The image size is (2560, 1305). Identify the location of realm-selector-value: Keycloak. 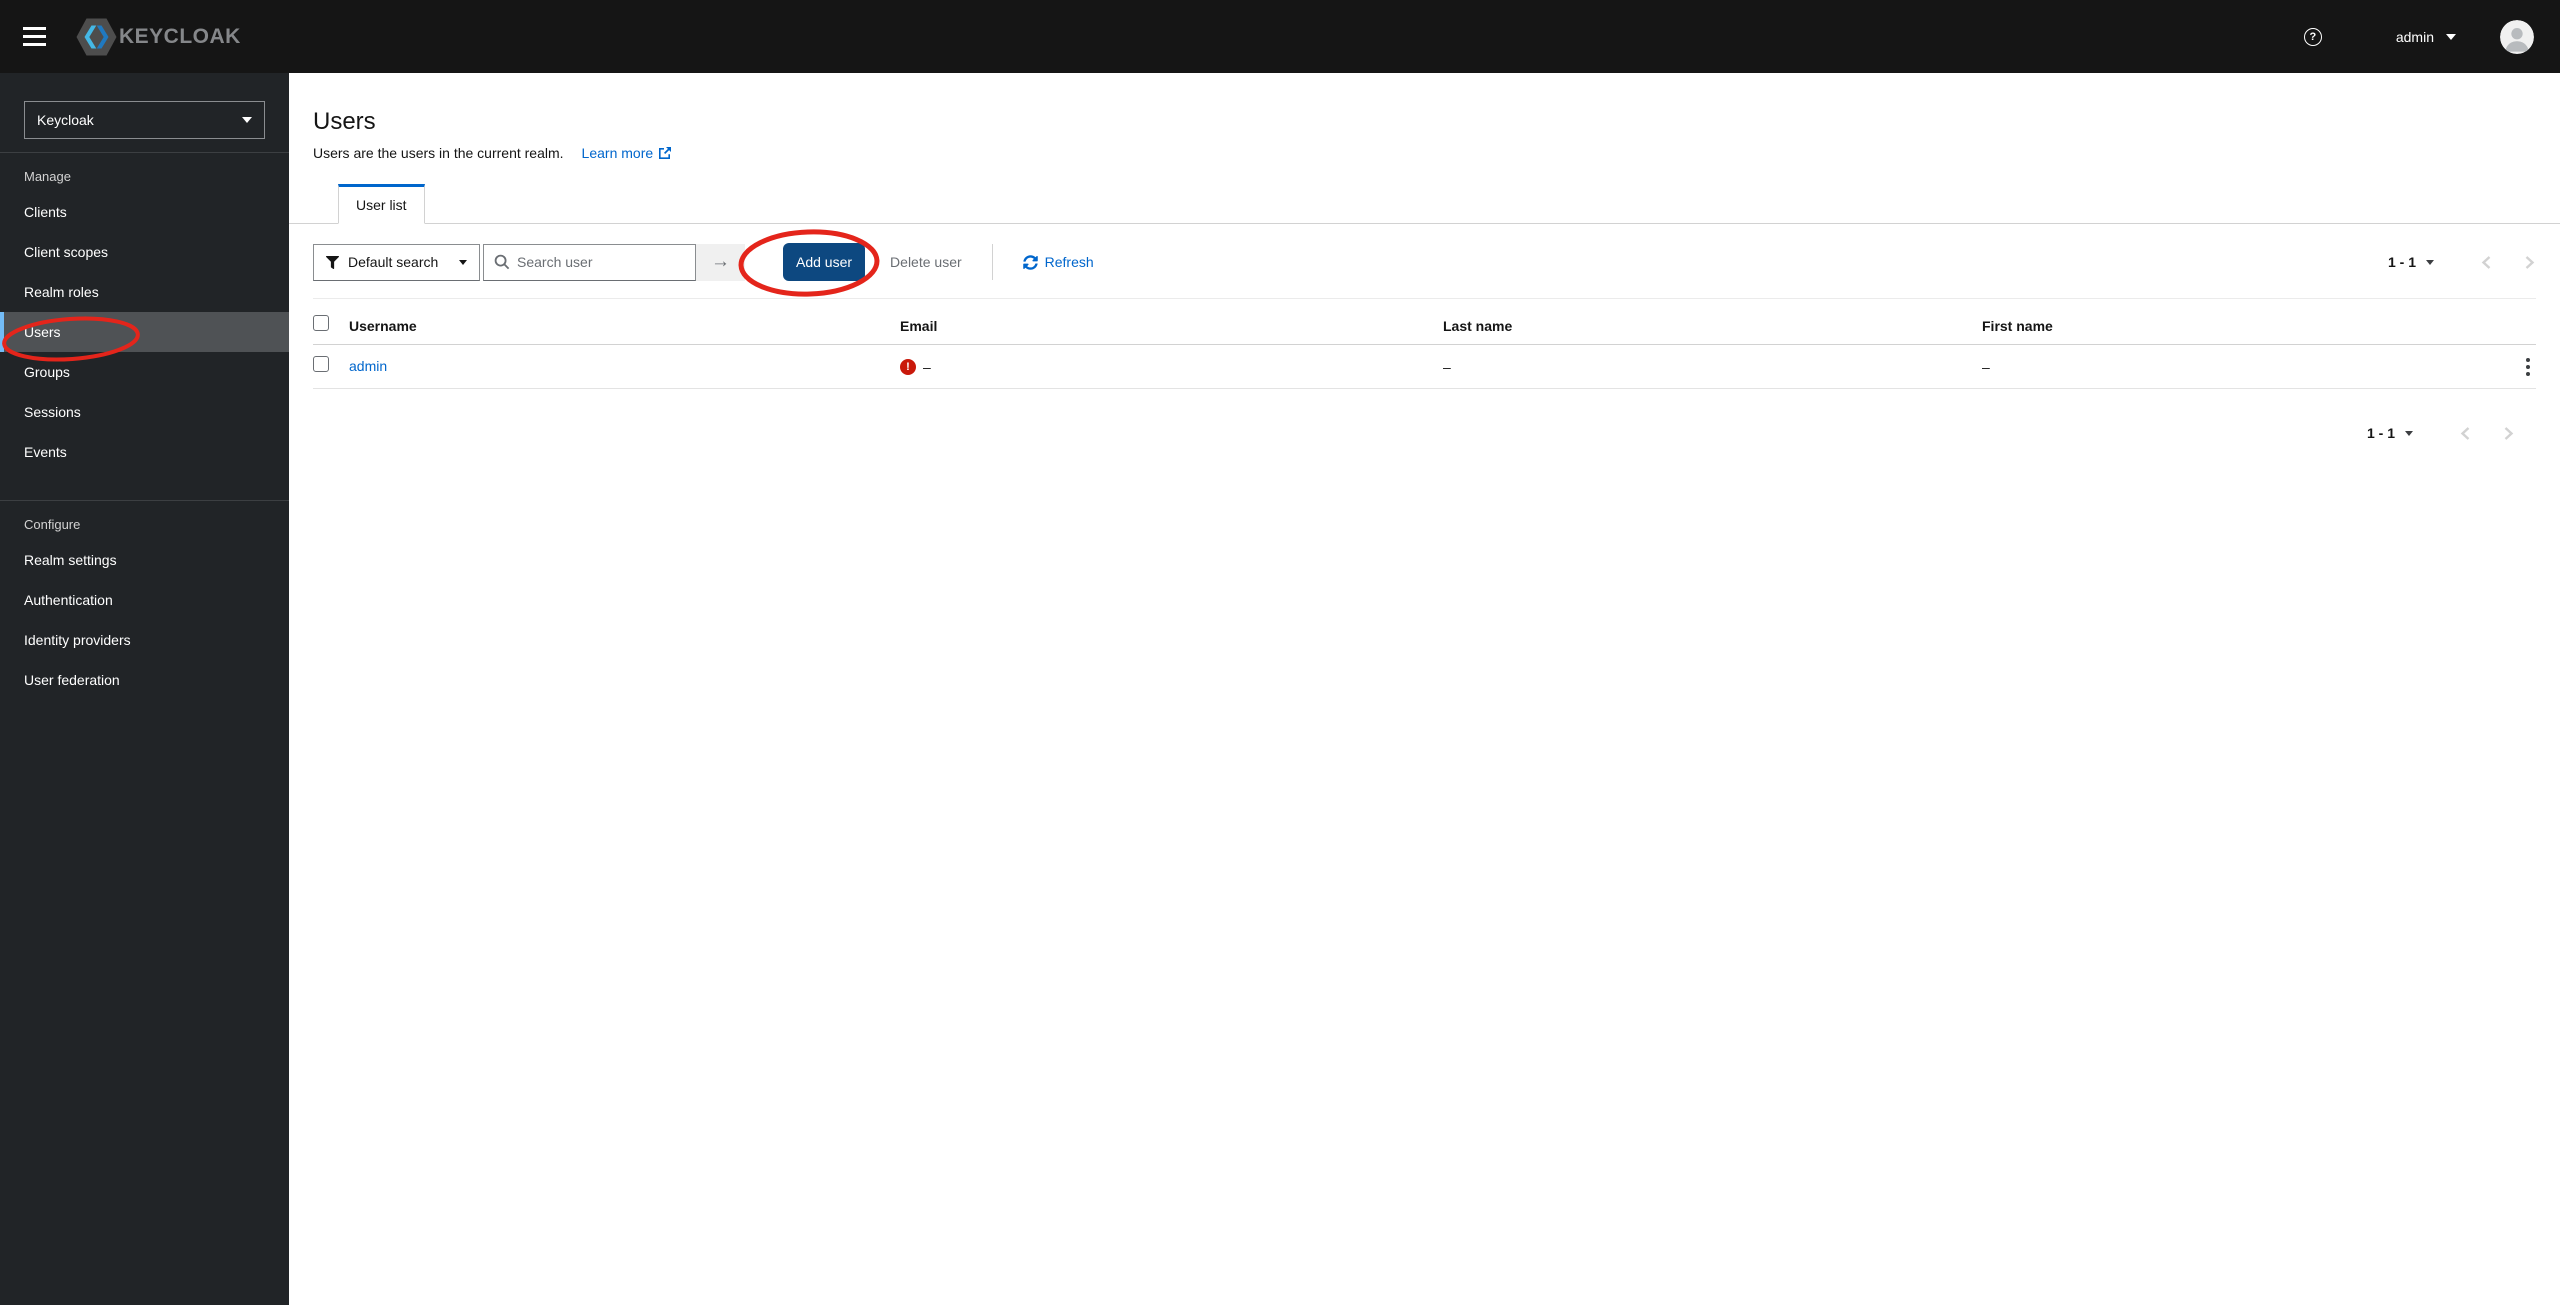
(65, 120).